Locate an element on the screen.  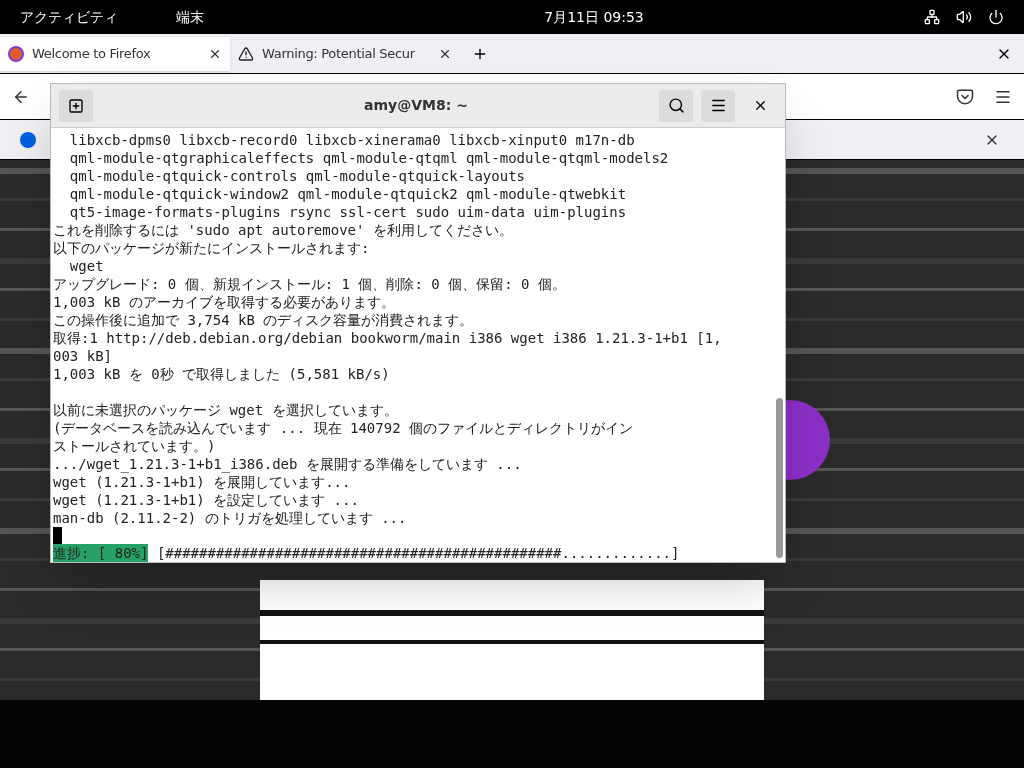
terminal-line: qml-module-qtgraphicaleffects qml-module-qtqml qml-module-qtqml-models2 is located at coordinates (369, 158).